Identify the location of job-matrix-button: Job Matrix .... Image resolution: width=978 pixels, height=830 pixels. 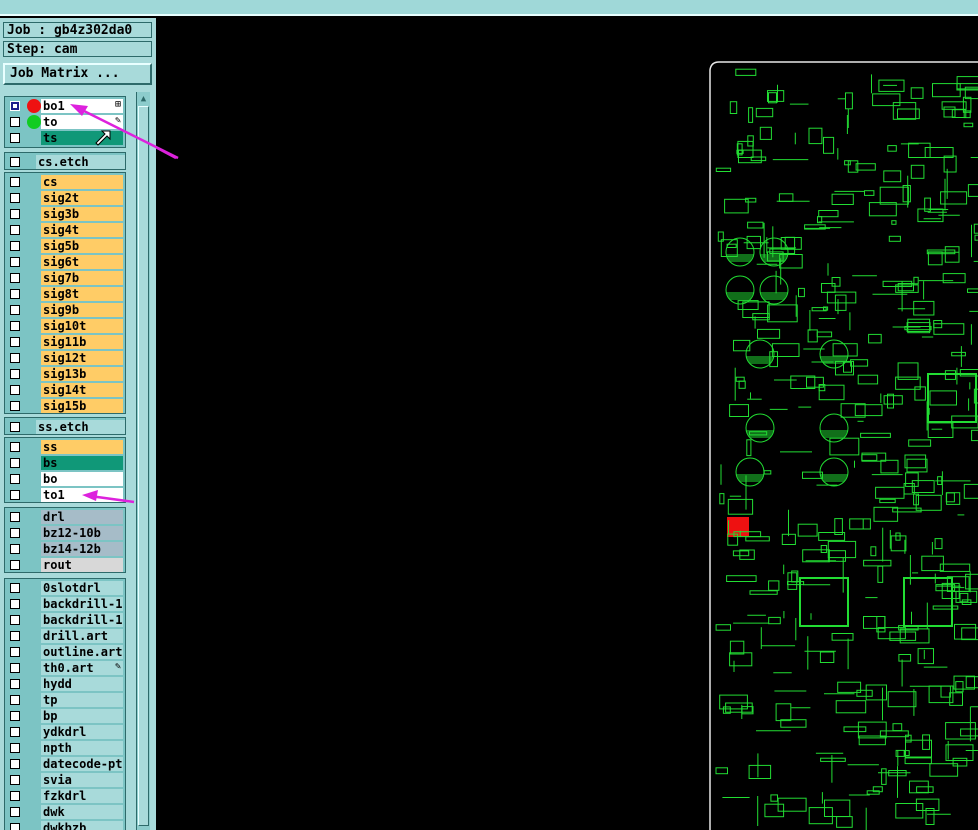
(77, 74).